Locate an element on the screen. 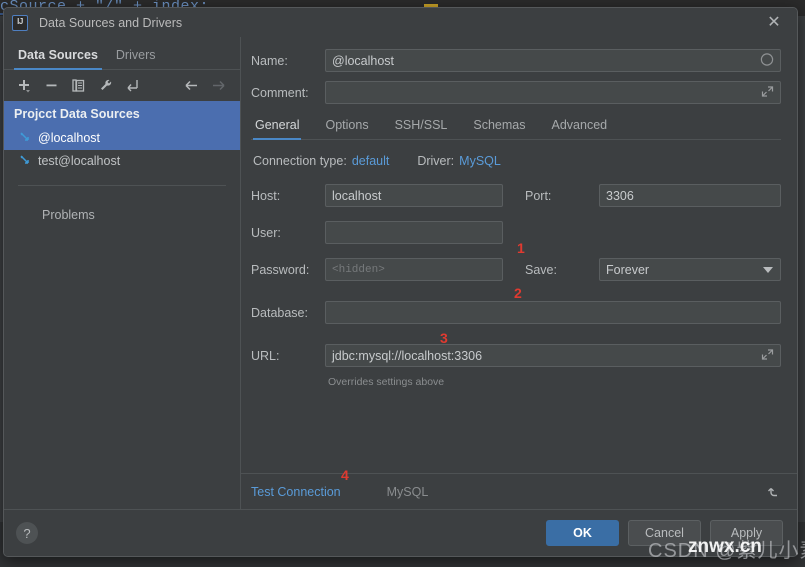 The image size is (805, 567). chevron-down-icon is located at coordinates (768, 269).